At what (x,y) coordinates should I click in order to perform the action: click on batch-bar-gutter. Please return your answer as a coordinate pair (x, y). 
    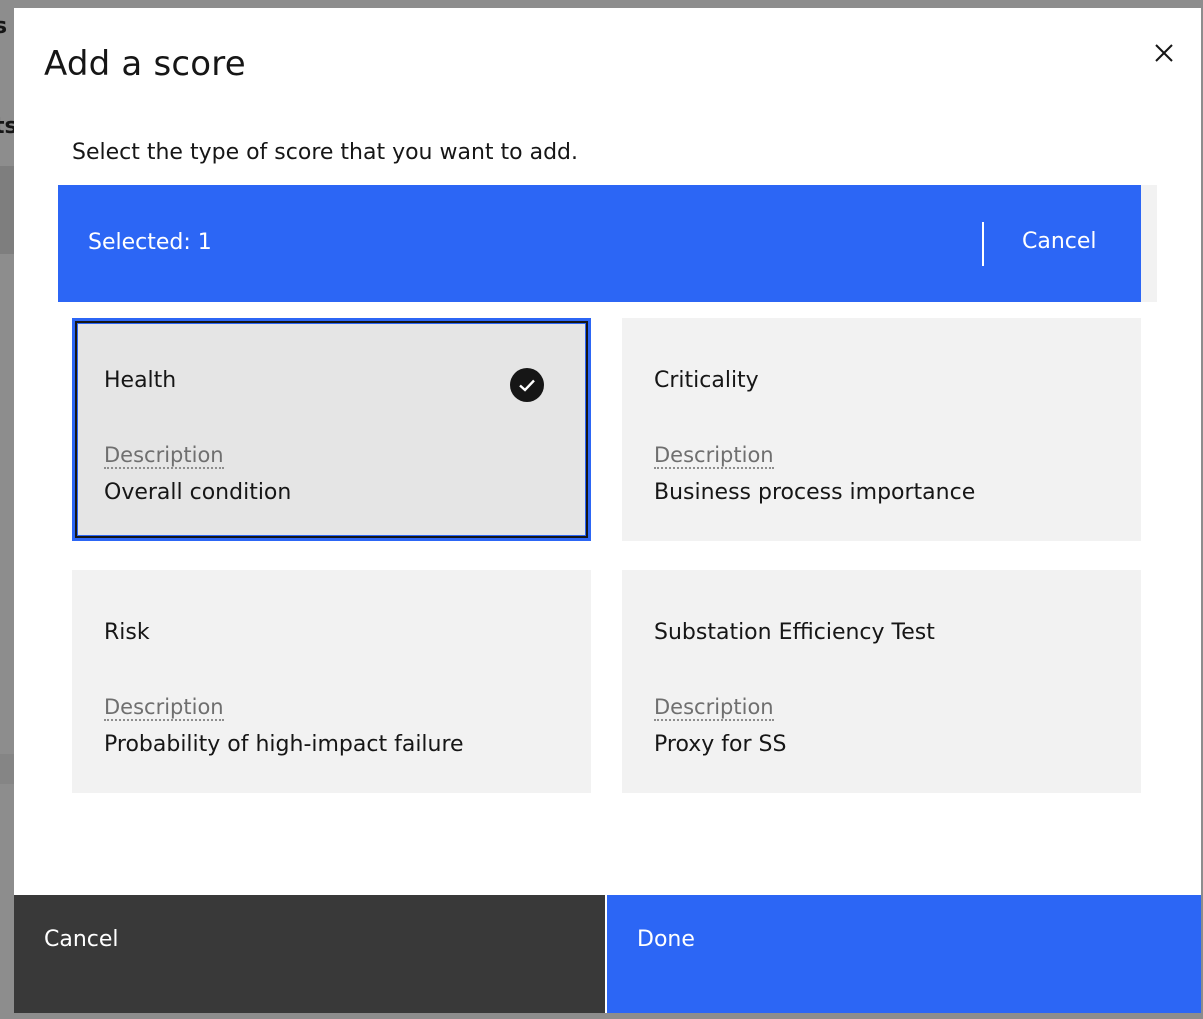
    Looking at the image, I should click on (1149, 243).